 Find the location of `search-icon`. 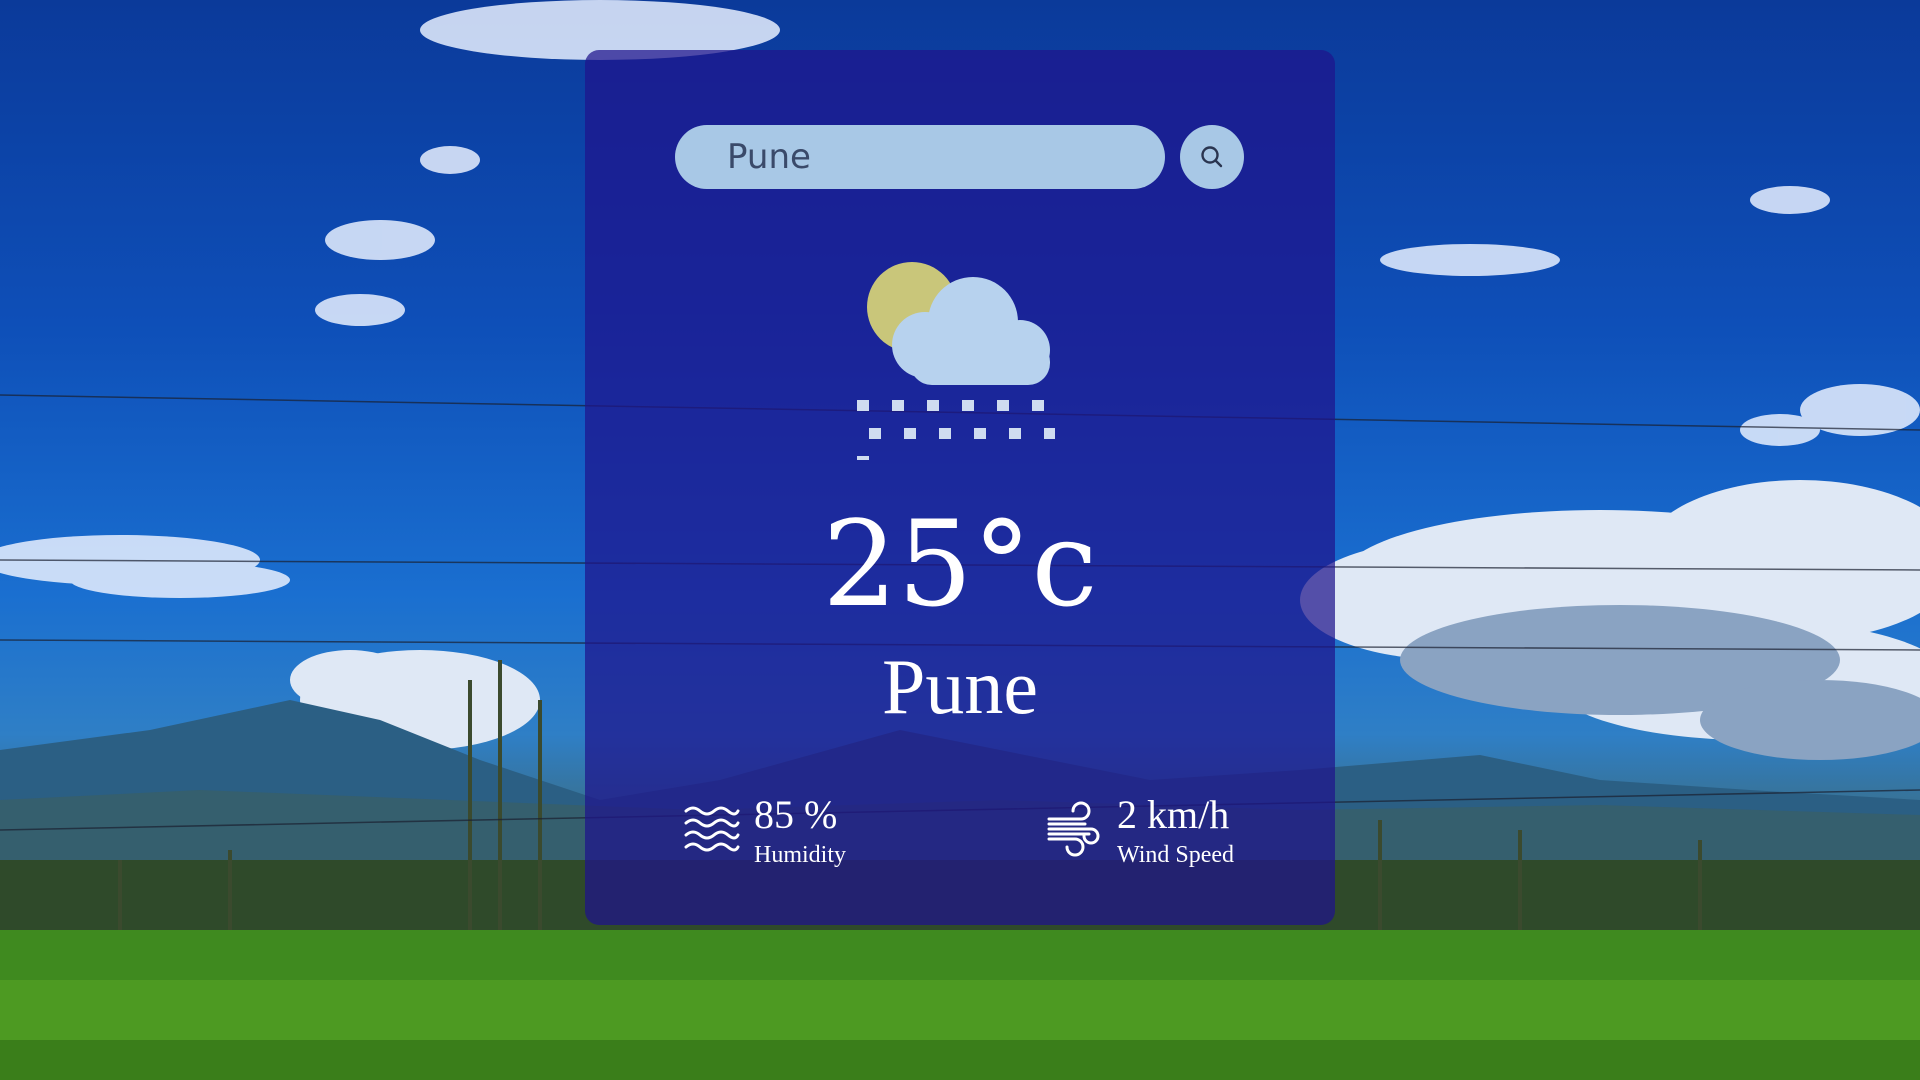

search-icon is located at coordinates (1212, 157).